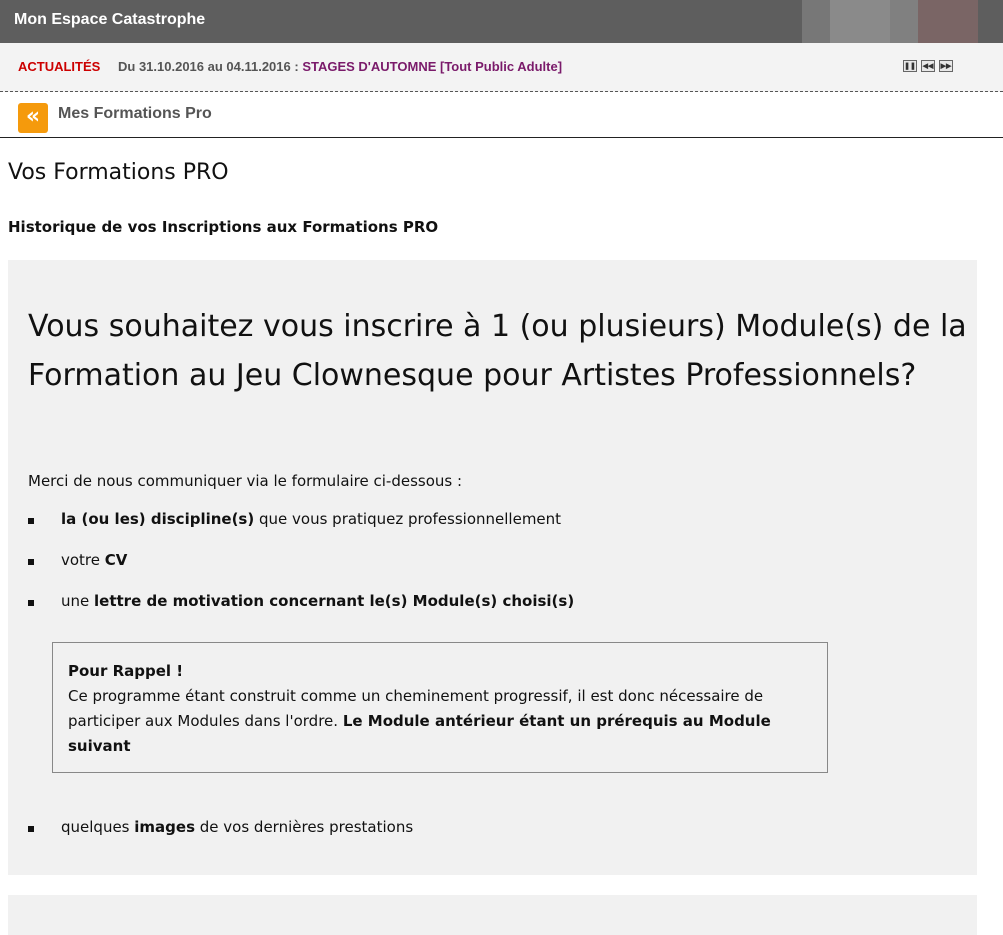 The width and height of the screenshot is (1003, 935). What do you see at coordinates (118, 172) in the screenshot?
I see `page-title: Vos Formations PRO` at bounding box center [118, 172].